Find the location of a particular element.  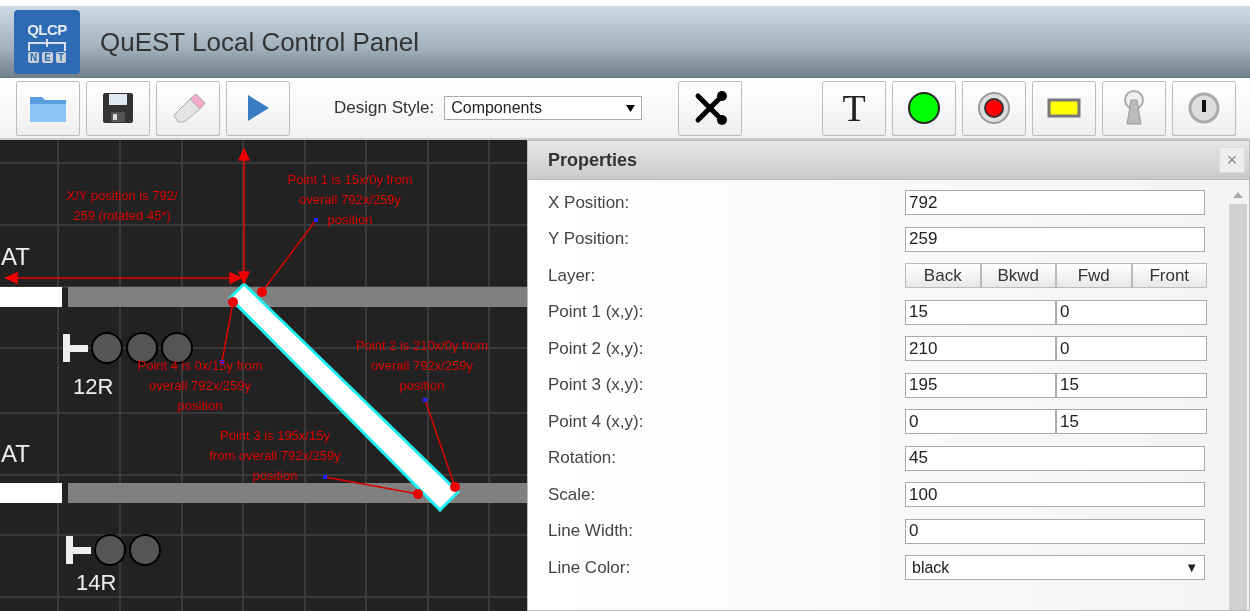

property-label: Scale: is located at coordinates (572, 494).